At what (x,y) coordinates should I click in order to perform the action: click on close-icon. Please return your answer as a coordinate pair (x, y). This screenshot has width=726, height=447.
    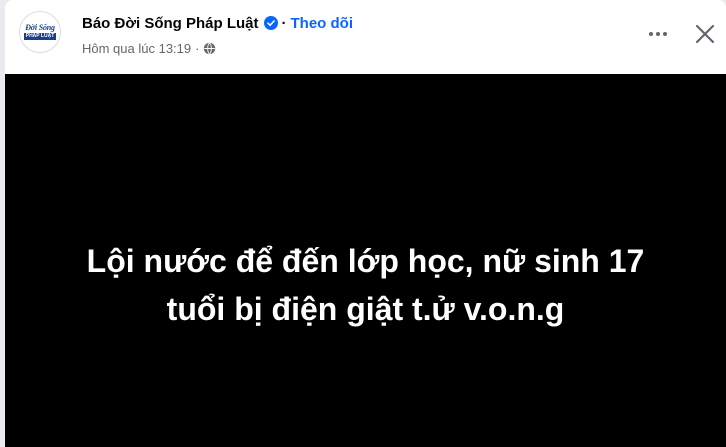
    Looking at the image, I should click on (705, 34).